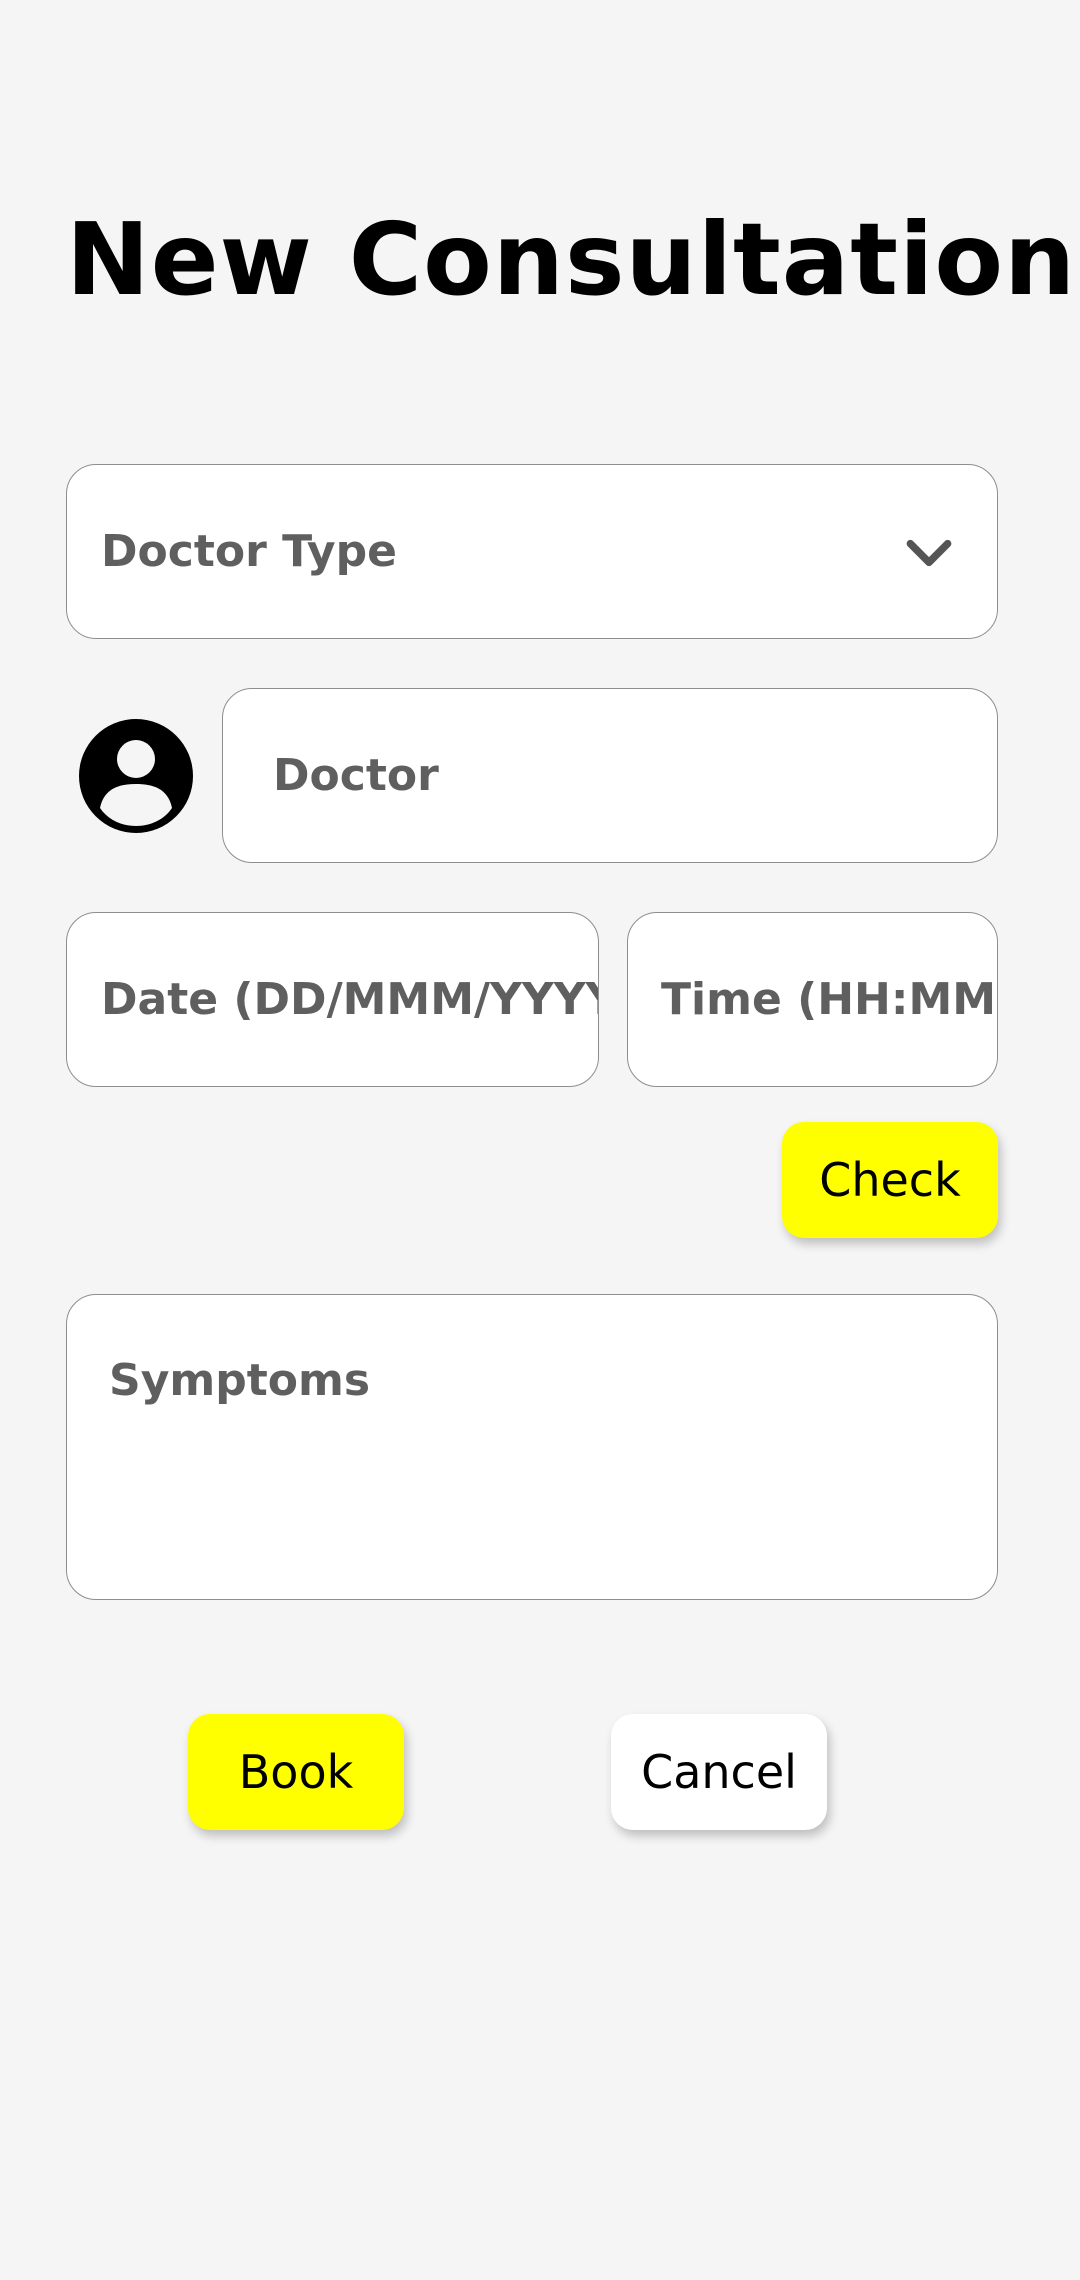  I want to click on date-placeholder: Date (DD/MMM/YYYY, so click(349, 999).